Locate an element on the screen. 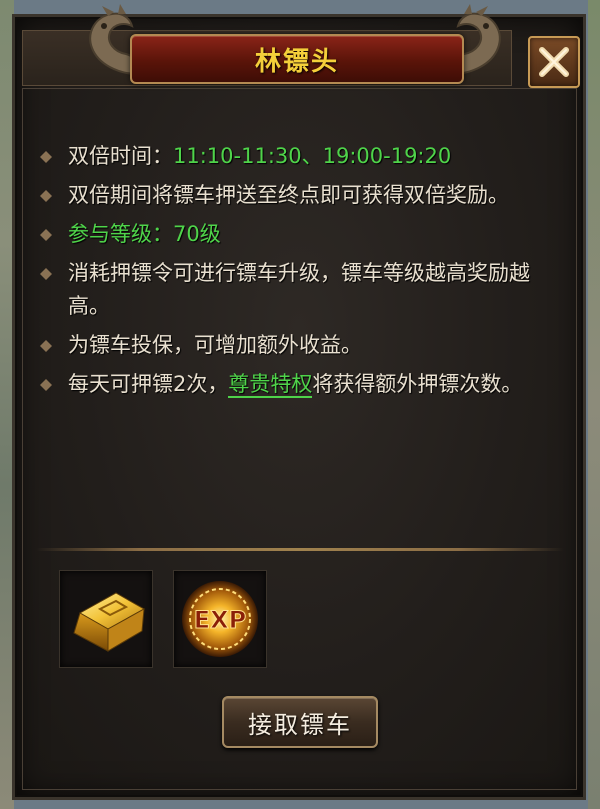 This screenshot has height=809, width=600. close-x-icon is located at coordinates (554, 62).